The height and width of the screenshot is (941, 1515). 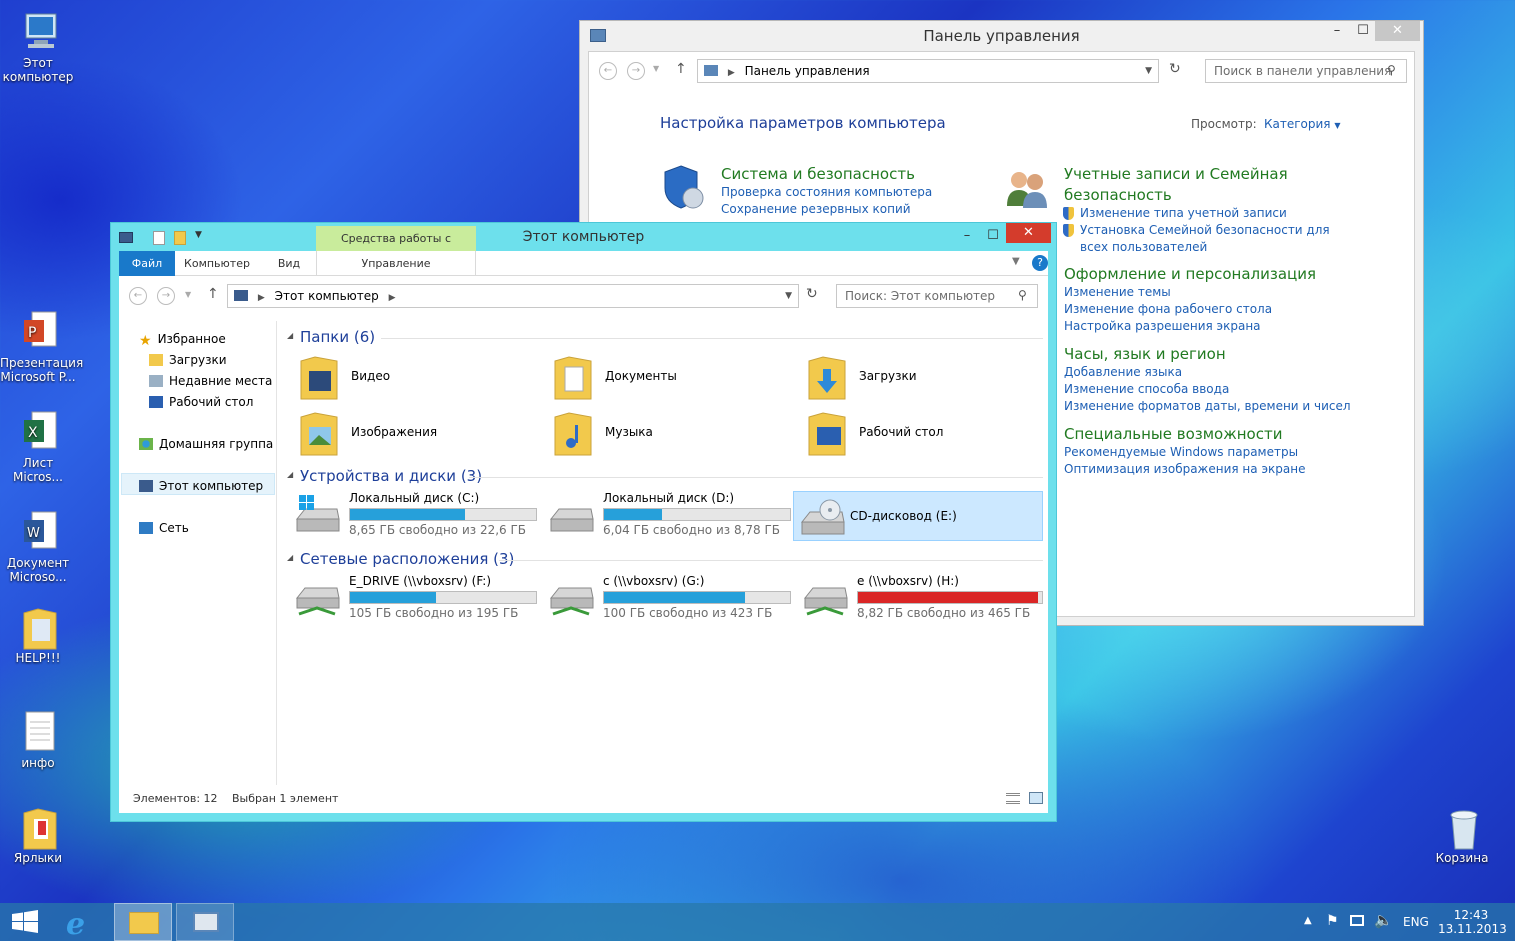 I want to click on nav-downloads: Загрузки, so click(x=188, y=360).